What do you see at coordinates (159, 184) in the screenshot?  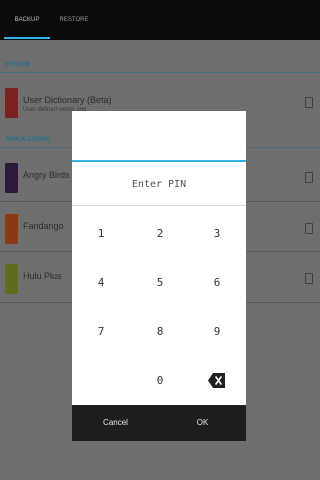 I see `pin-input: Enter PIN` at bounding box center [159, 184].